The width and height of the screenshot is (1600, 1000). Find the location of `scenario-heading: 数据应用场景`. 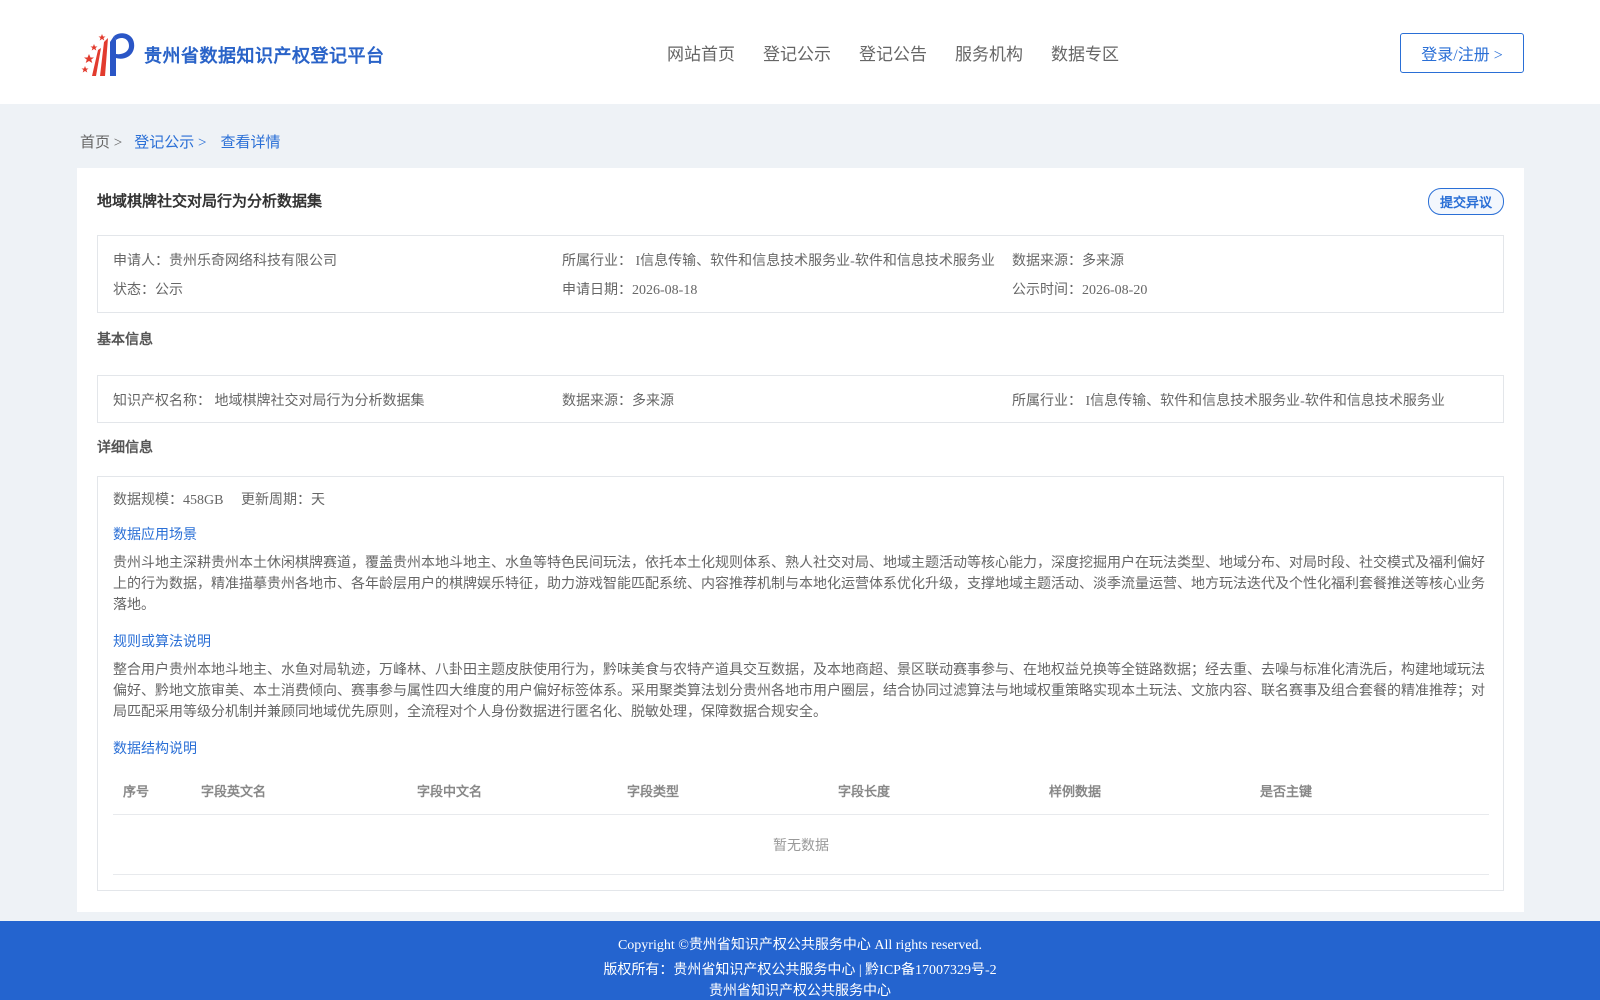

scenario-heading: 数据应用场景 is located at coordinates (155, 535).